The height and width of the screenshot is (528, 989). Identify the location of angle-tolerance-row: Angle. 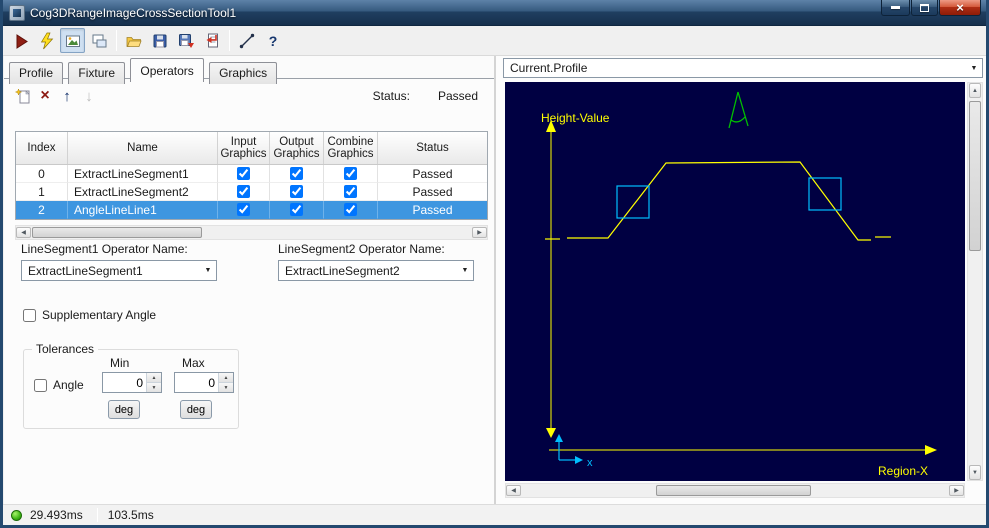
(59, 385).